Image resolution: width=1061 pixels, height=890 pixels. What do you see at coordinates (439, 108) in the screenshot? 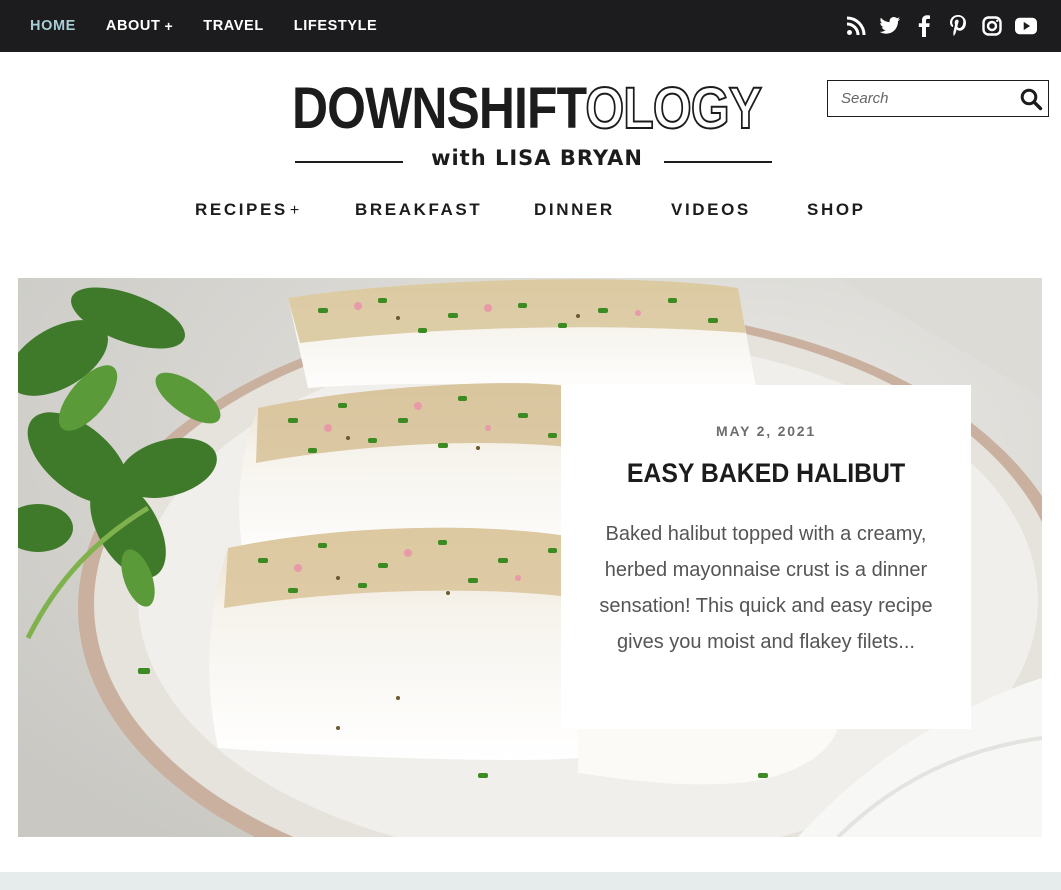
I see `logo-wordmark-dark: DOWNSHIFT` at bounding box center [439, 108].